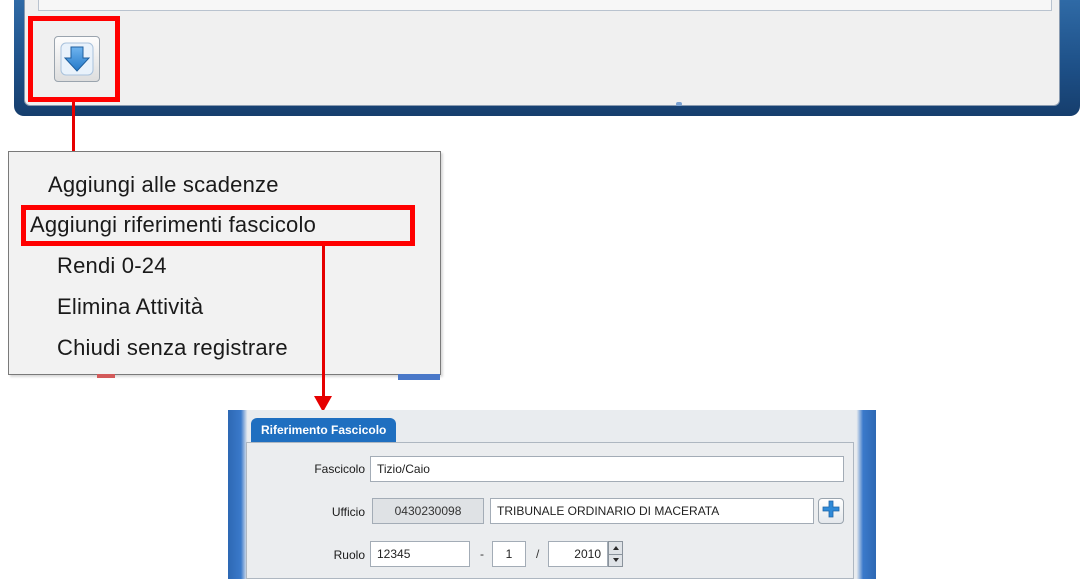 This screenshot has height=579, width=1080. Describe the element at coordinates (172, 348) in the screenshot. I see `menu-item-chiudi-senza-registrare: Chiudi senza registrare` at that location.